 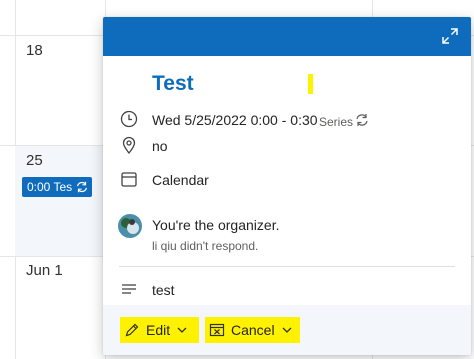 I want to click on event-chip-label: 0:00 Tes, so click(x=50, y=187).